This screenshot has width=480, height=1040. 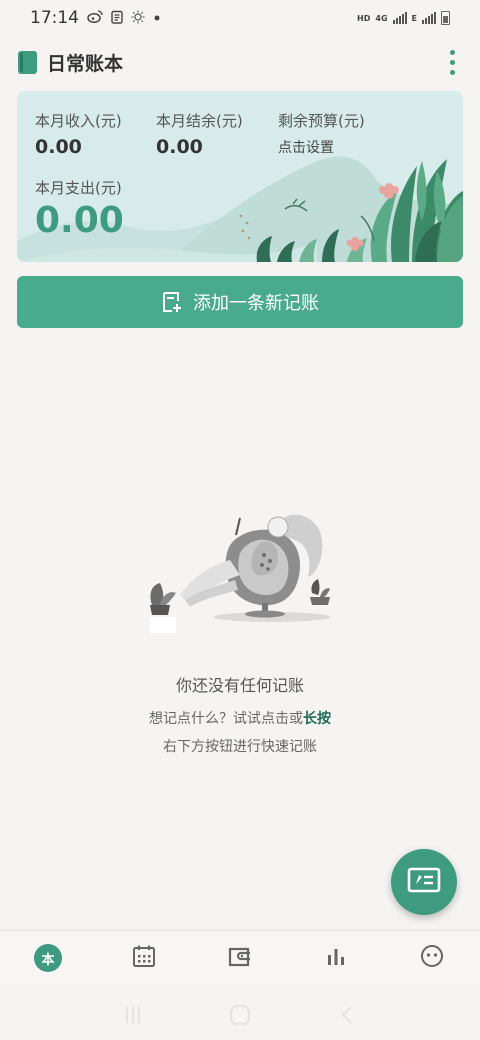 What do you see at coordinates (78, 134) in the screenshot?
I see `income-stat: 本月收入(元) 0.00` at bounding box center [78, 134].